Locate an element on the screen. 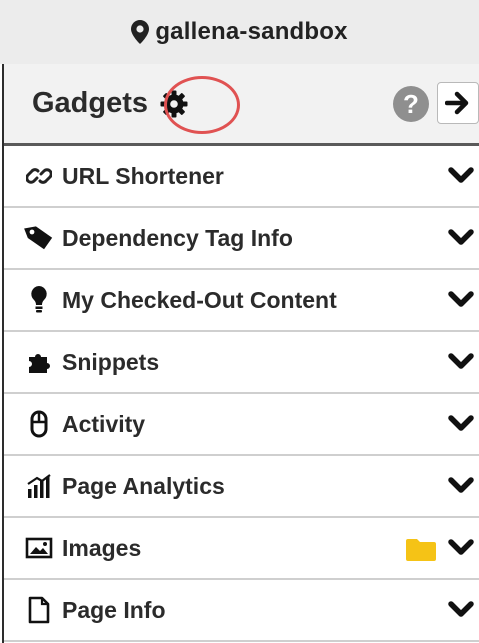 This screenshot has width=479, height=643. gadget-label: Dependency Tag Info is located at coordinates (177, 237).